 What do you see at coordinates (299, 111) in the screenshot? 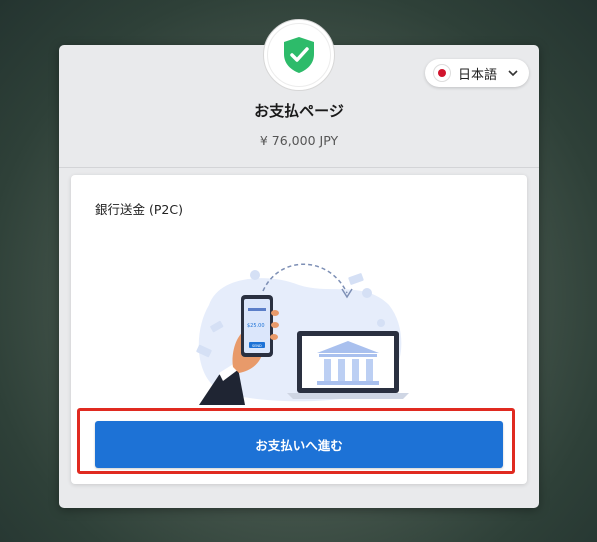
I see `page-title: お支払ページ` at bounding box center [299, 111].